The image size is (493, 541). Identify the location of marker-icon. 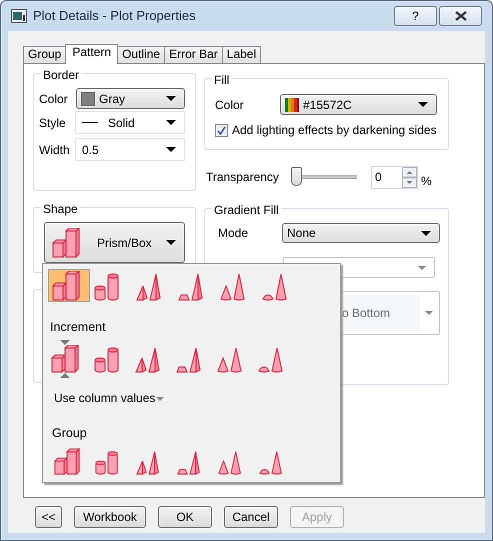
(65, 375).